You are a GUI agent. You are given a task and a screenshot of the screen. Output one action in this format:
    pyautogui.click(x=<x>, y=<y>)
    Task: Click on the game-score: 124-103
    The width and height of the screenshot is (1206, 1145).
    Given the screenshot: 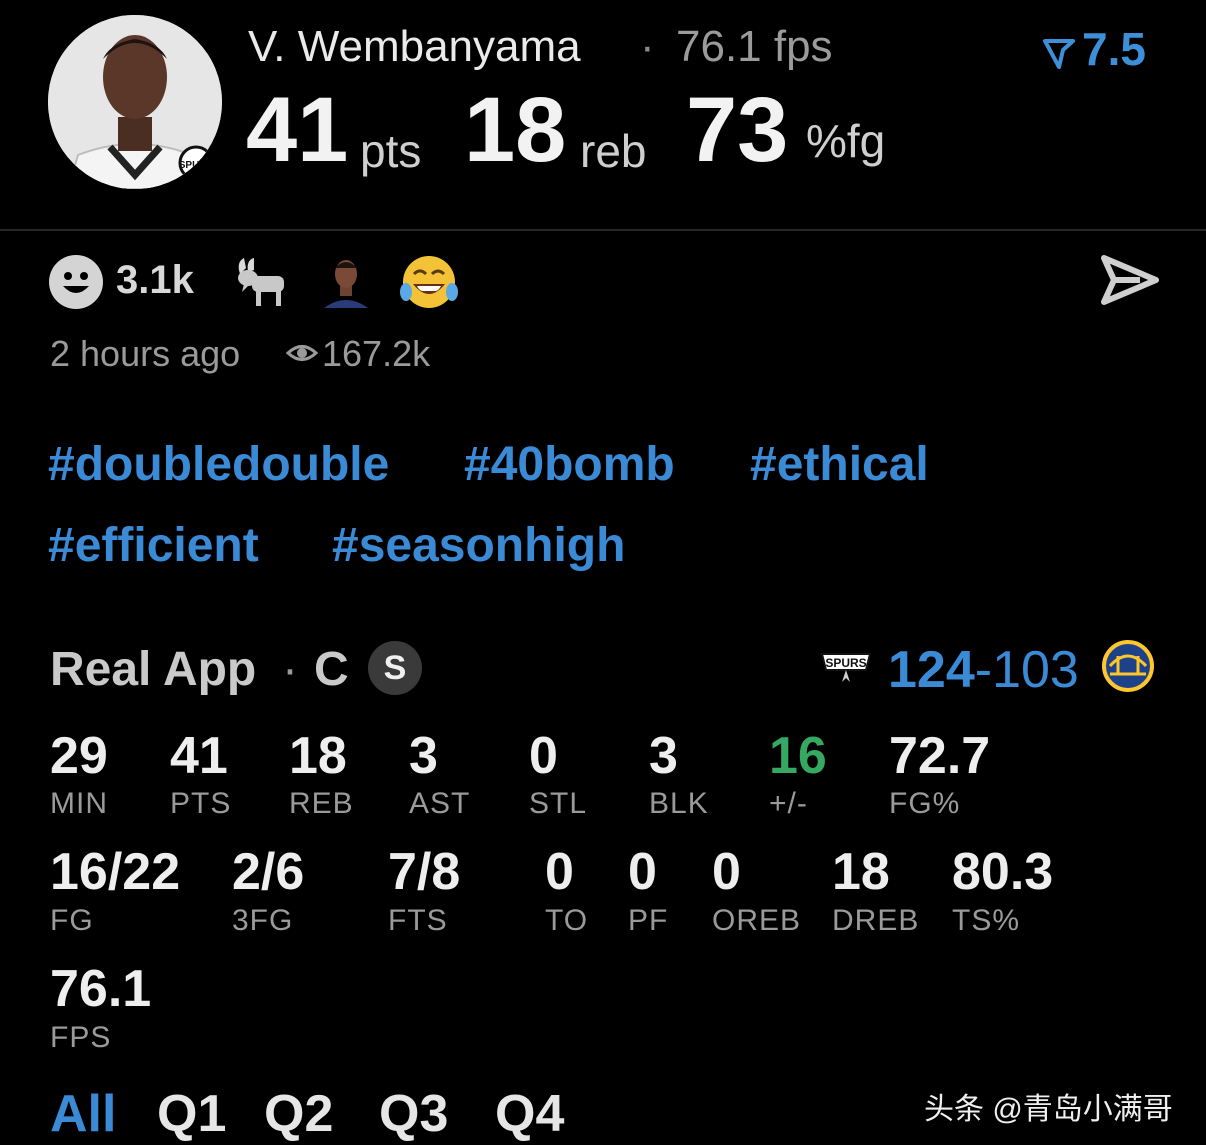 What is the action you would take?
    pyautogui.click(x=983, y=670)
    